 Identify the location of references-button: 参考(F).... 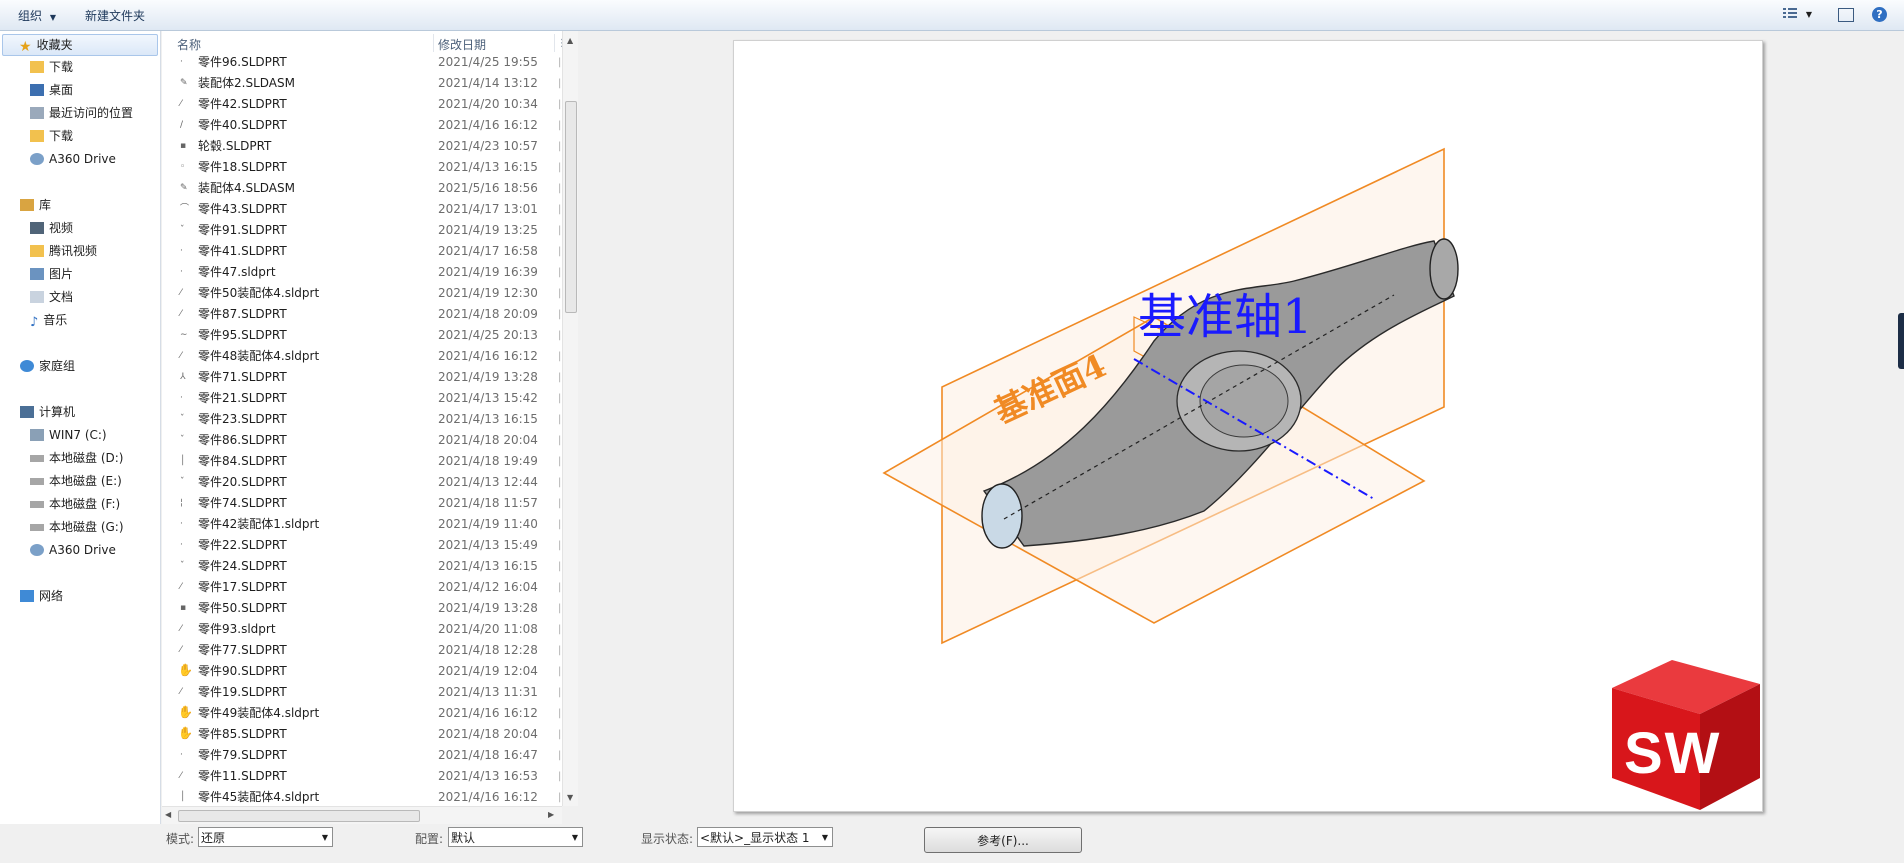
(1003, 840).